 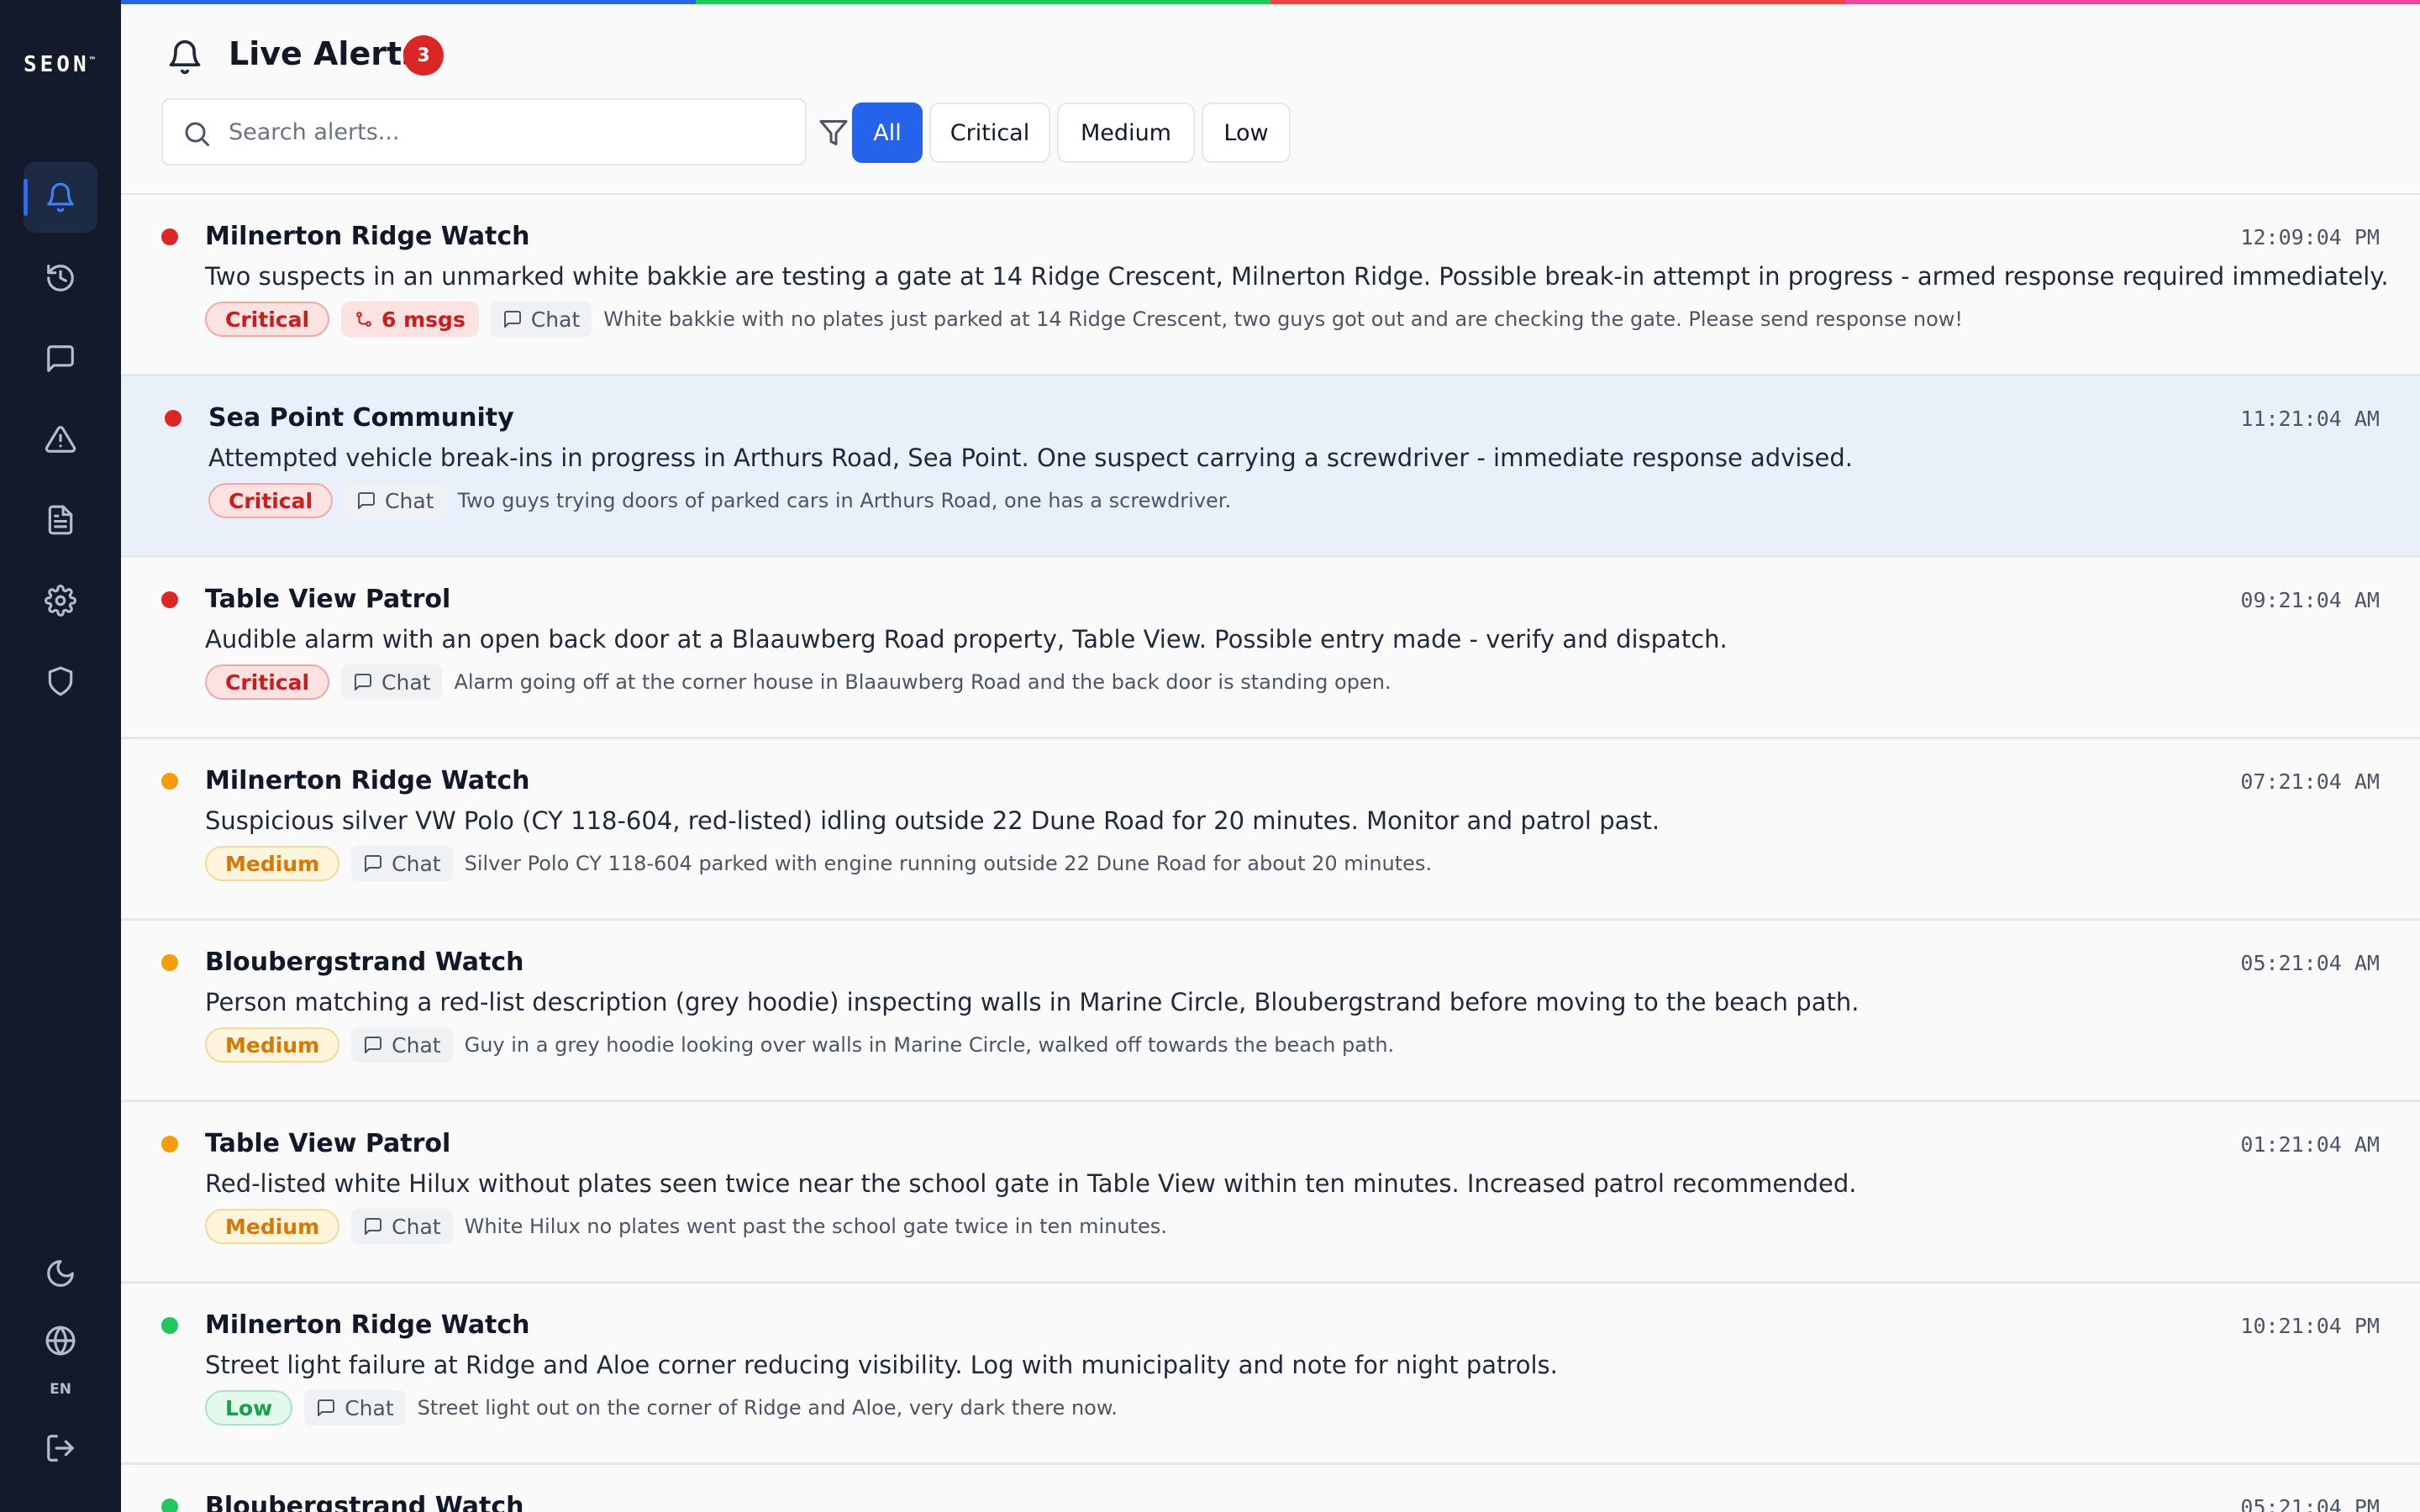 I want to click on language-selector, so click(x=60, y=1340).